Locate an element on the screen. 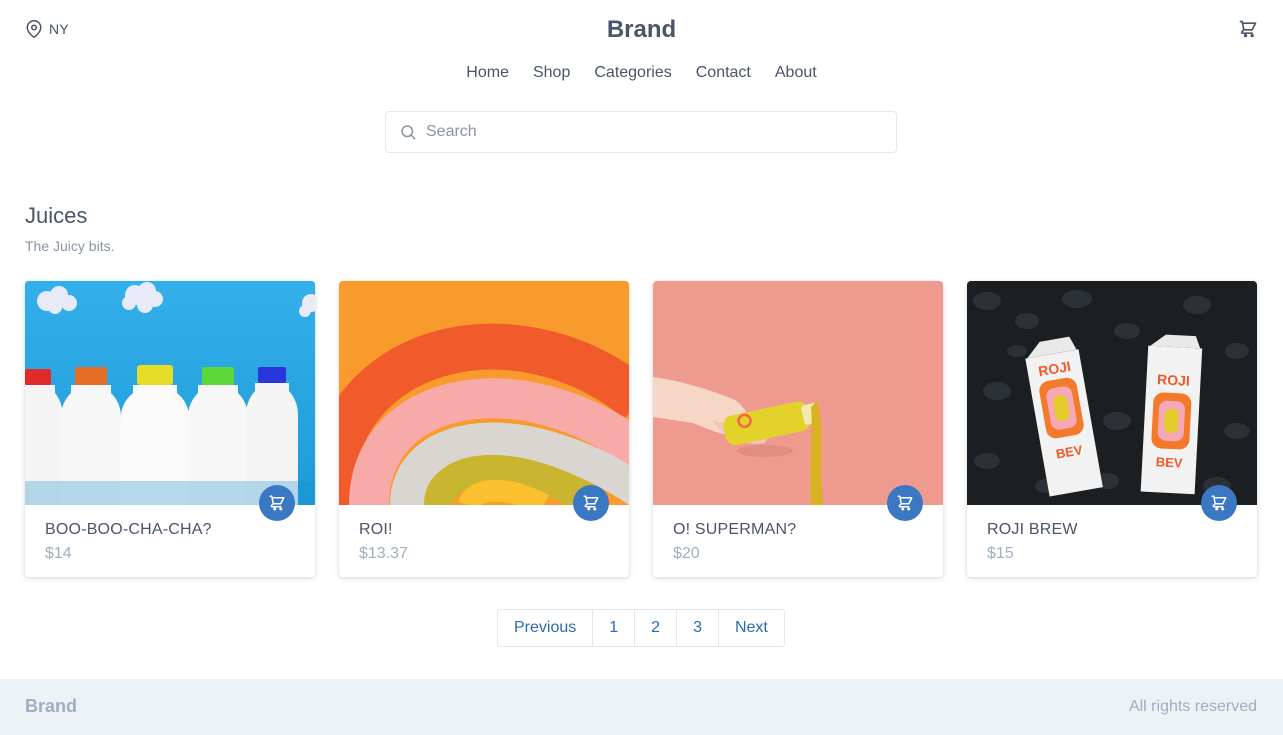 The height and width of the screenshot is (735, 1283). pagination-next: Next is located at coordinates (751, 628).